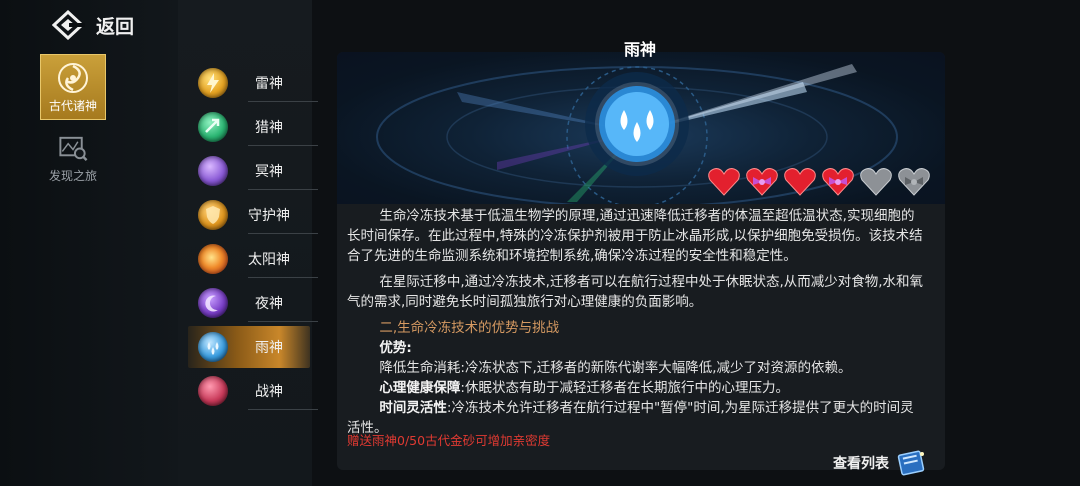 The width and height of the screenshot is (1080, 486). What do you see at coordinates (819, 181) in the screenshot?
I see `affinity-hearts` at bounding box center [819, 181].